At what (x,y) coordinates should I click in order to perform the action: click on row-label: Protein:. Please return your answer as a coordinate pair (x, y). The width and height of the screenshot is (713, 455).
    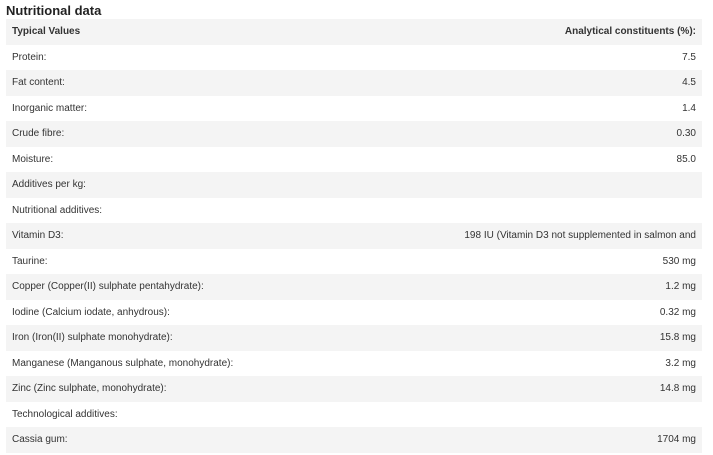
    Looking at the image, I should click on (29, 57).